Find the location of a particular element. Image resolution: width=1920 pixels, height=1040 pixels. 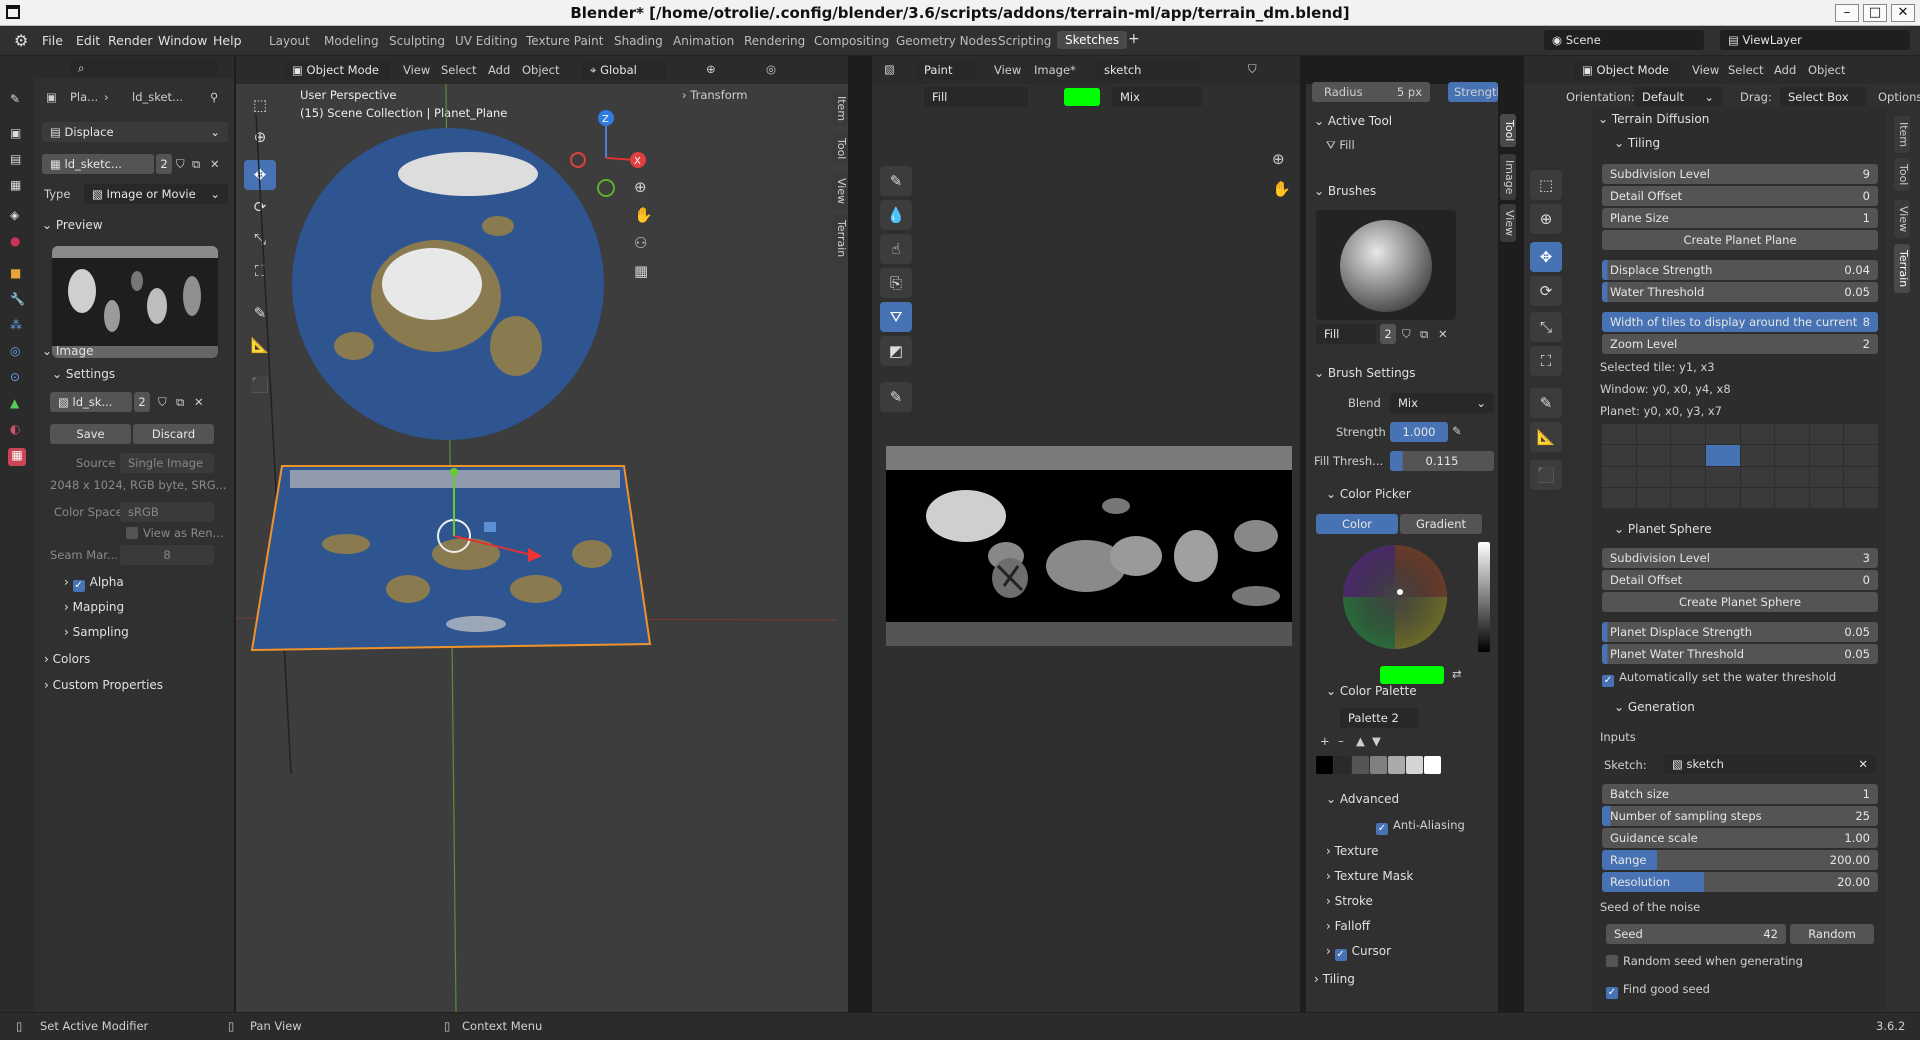

planet-sphere-subpanel: ⌄ Planet Sphere is located at coordinates (1663, 529).